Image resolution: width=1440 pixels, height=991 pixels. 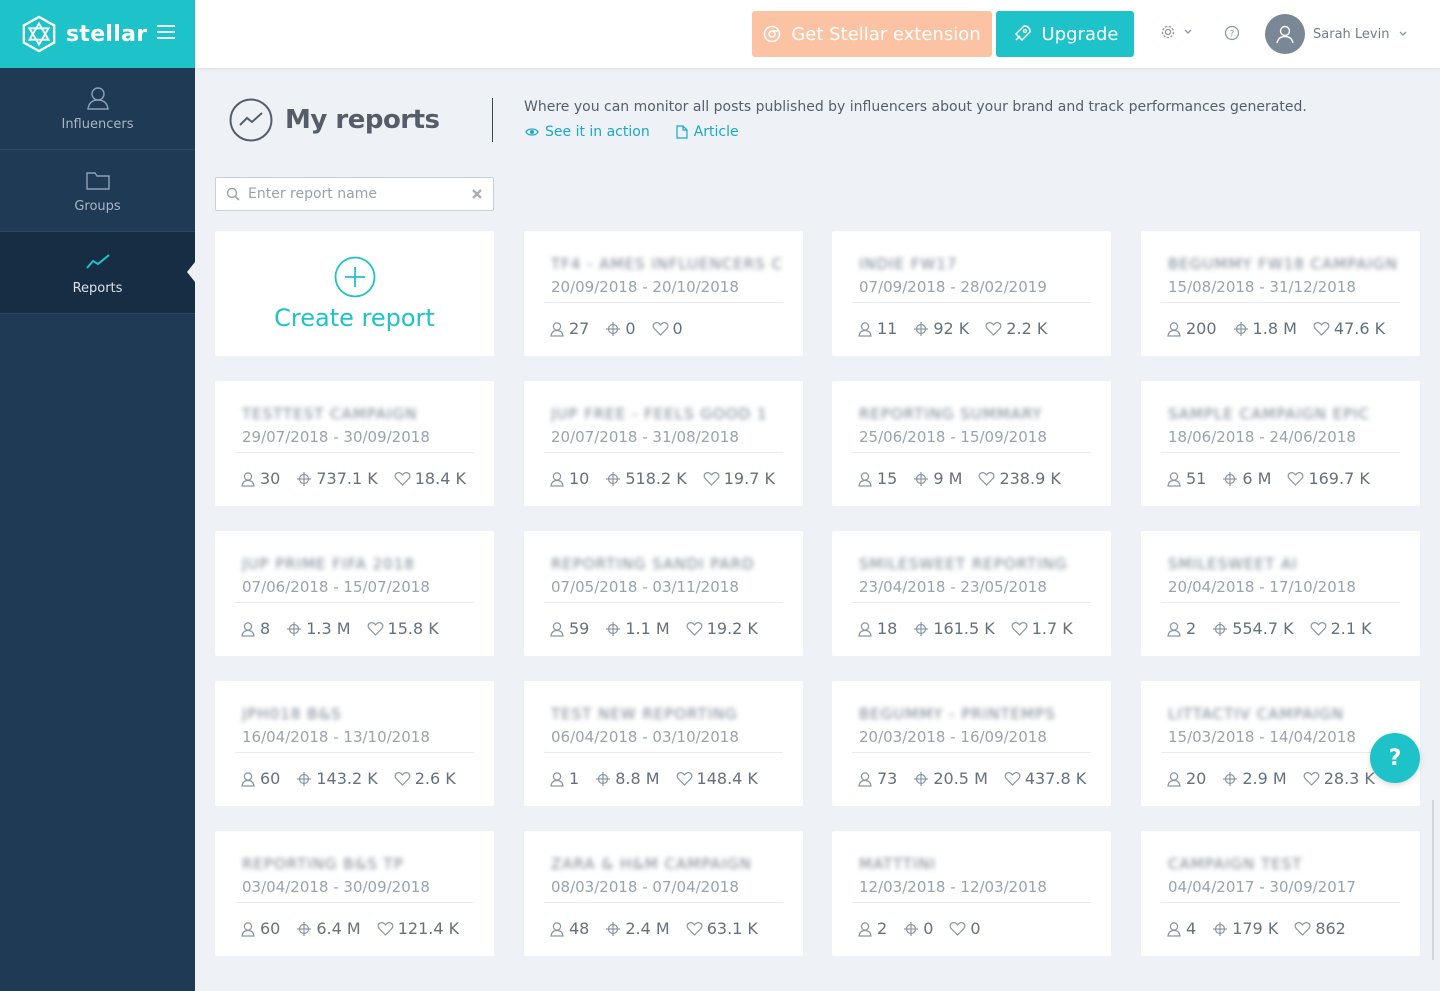 What do you see at coordinates (1196, 778) in the screenshot?
I see `stat-influencers-value: 20` at bounding box center [1196, 778].